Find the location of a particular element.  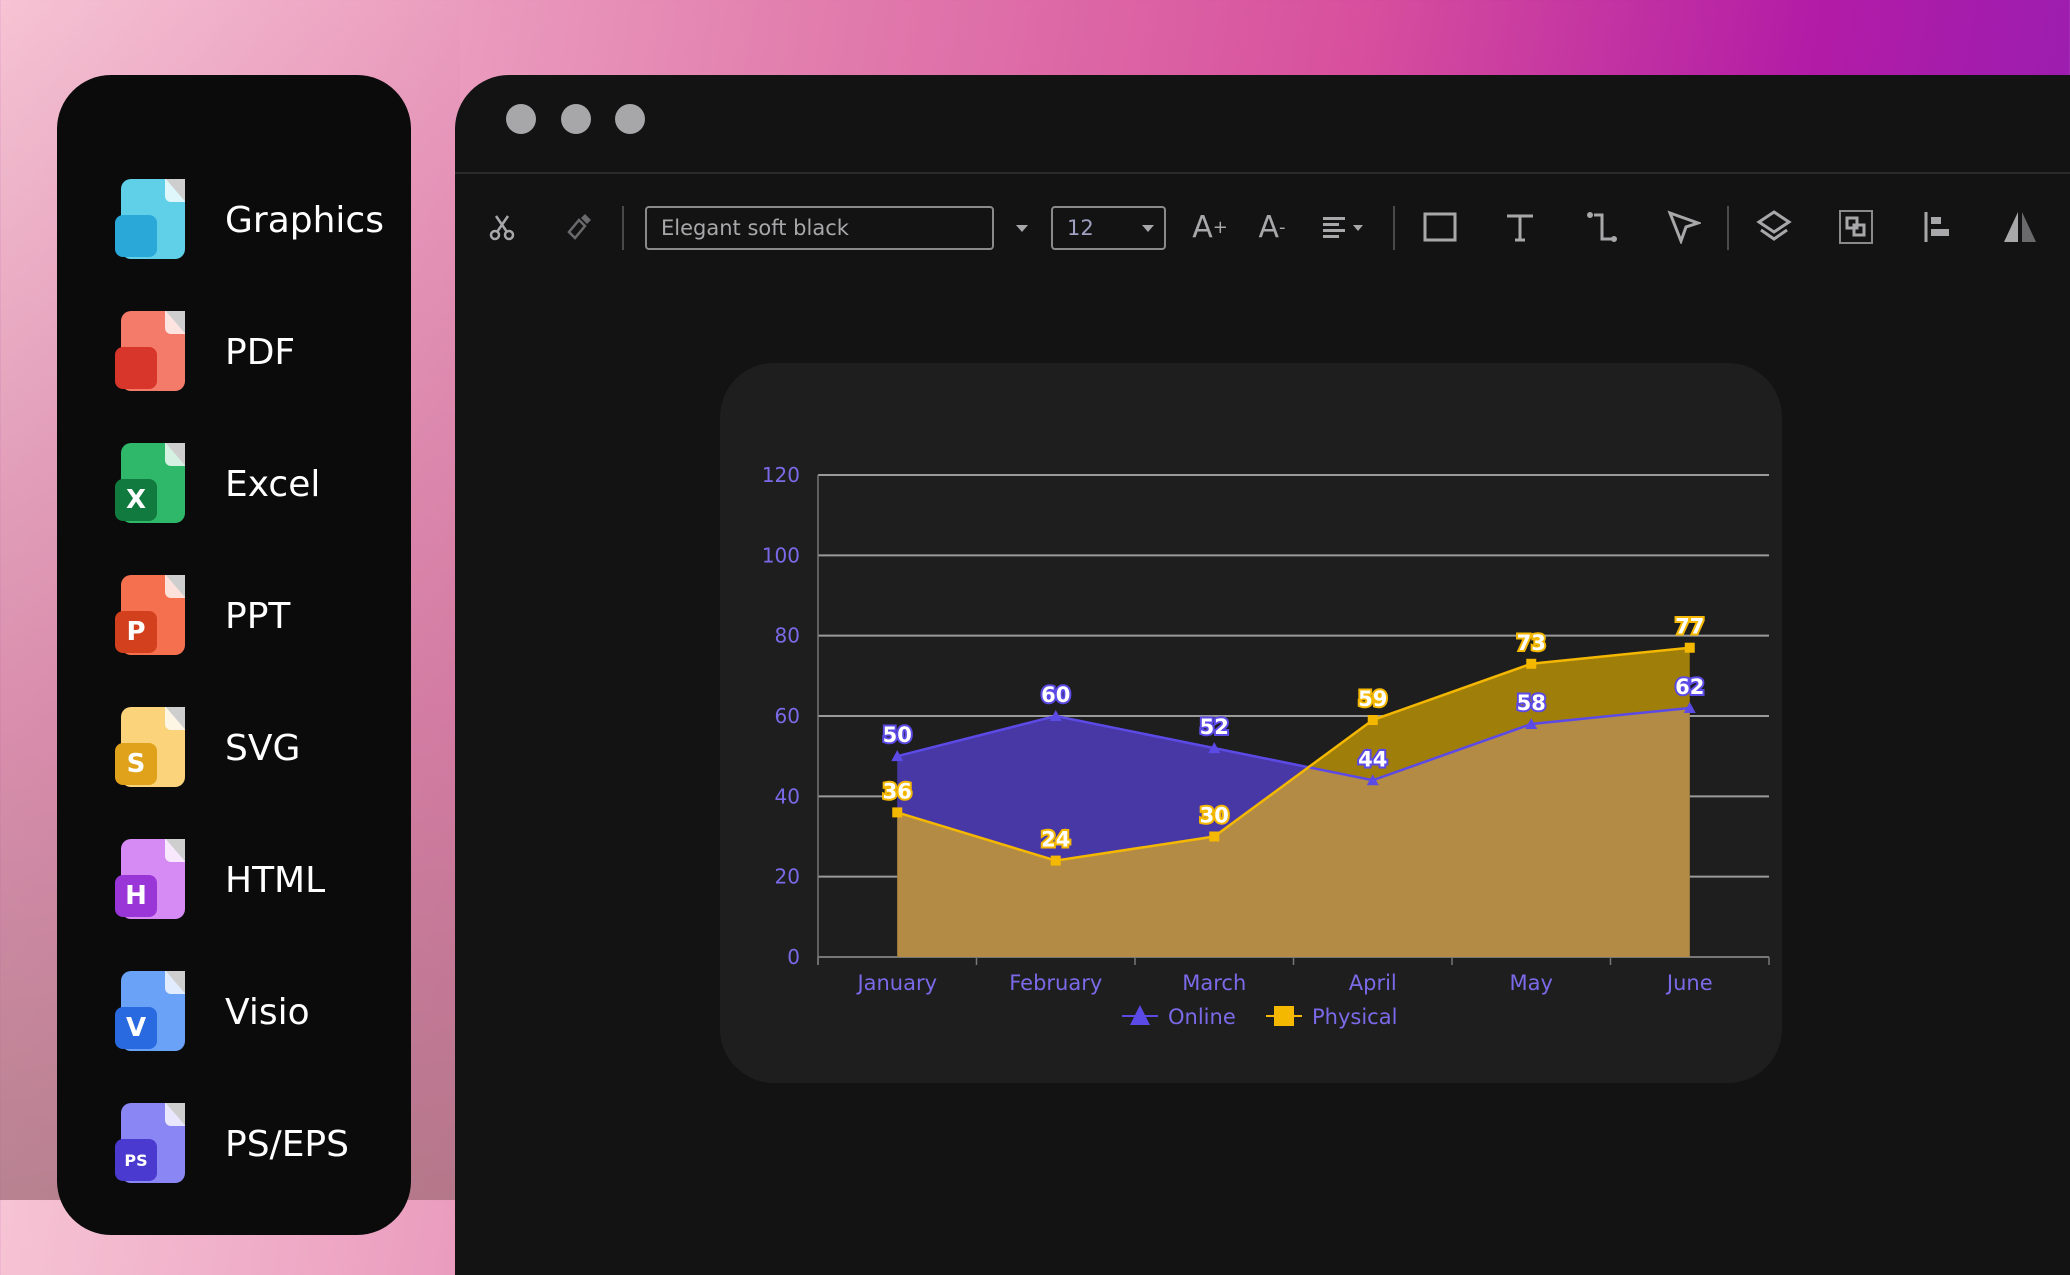

physical-data-label: 59 is located at coordinates (1372, 699).